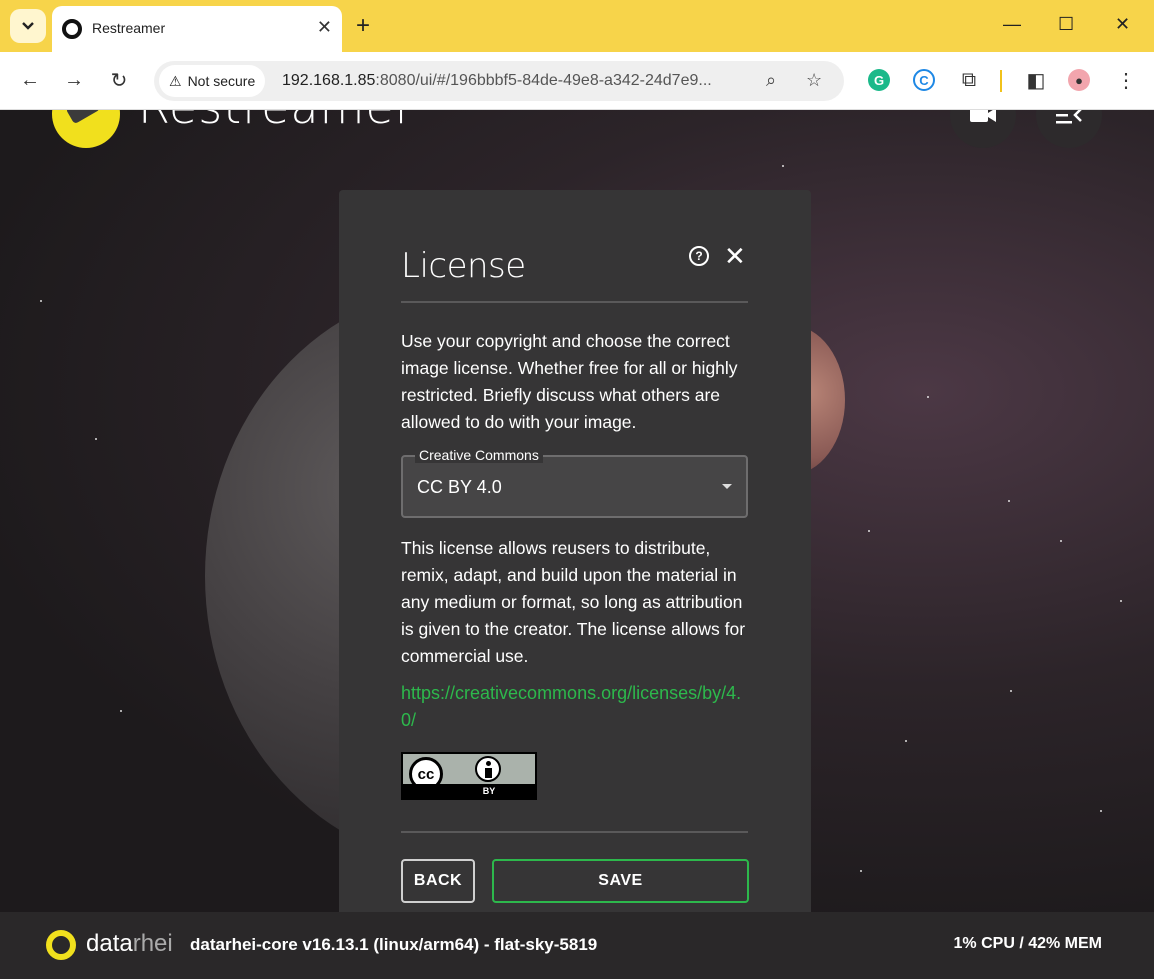 The image size is (1154, 979). What do you see at coordinates (983, 116) in the screenshot?
I see `video-camera-icon` at bounding box center [983, 116].